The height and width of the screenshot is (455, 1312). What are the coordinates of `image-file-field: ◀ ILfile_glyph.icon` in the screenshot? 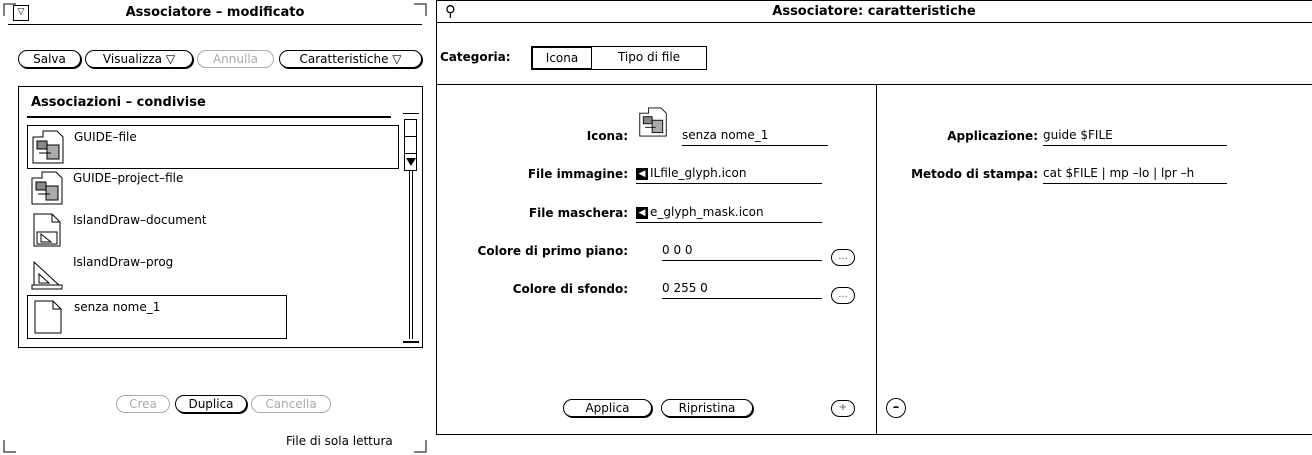 It's located at (729, 175).